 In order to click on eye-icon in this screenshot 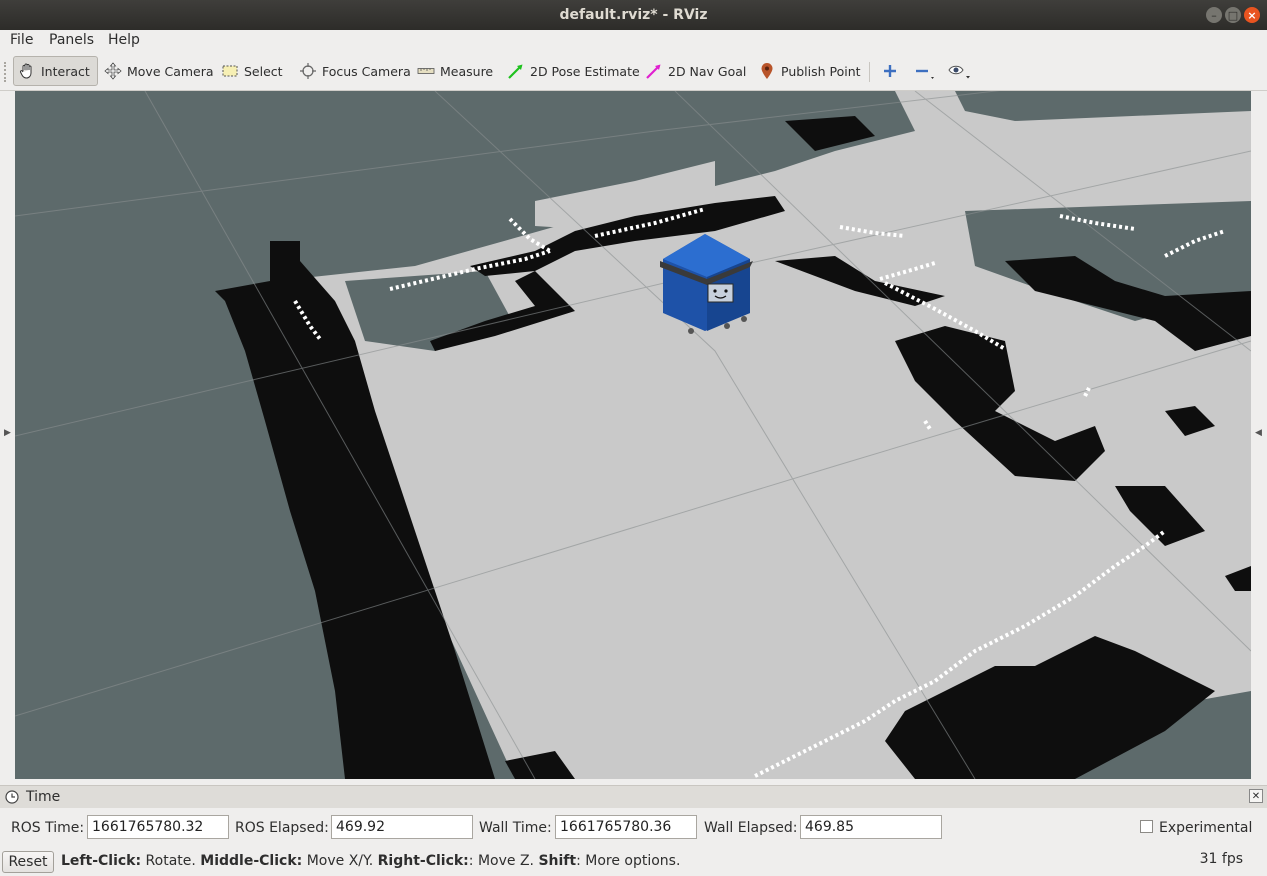, I will do `click(959, 72)`.